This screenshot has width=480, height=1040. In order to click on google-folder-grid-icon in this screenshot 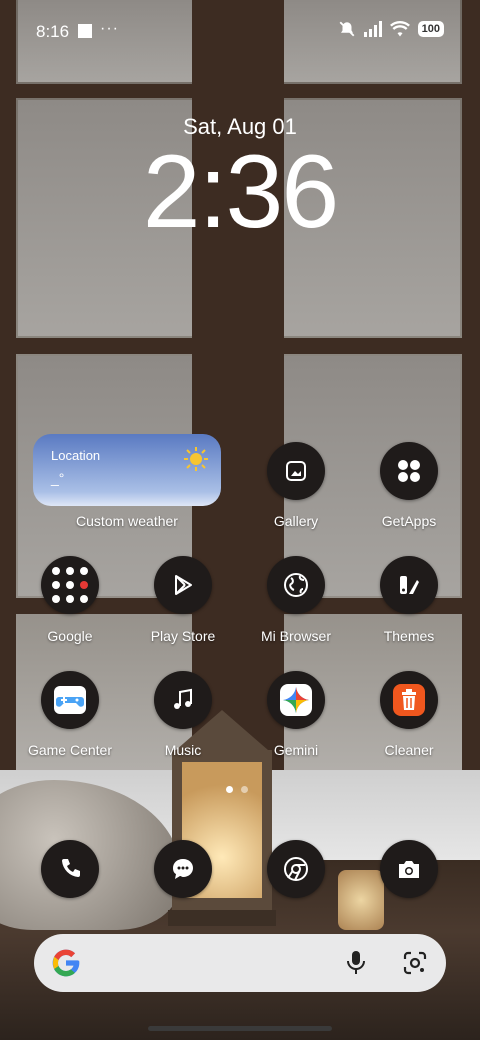, I will do `click(70, 585)`.